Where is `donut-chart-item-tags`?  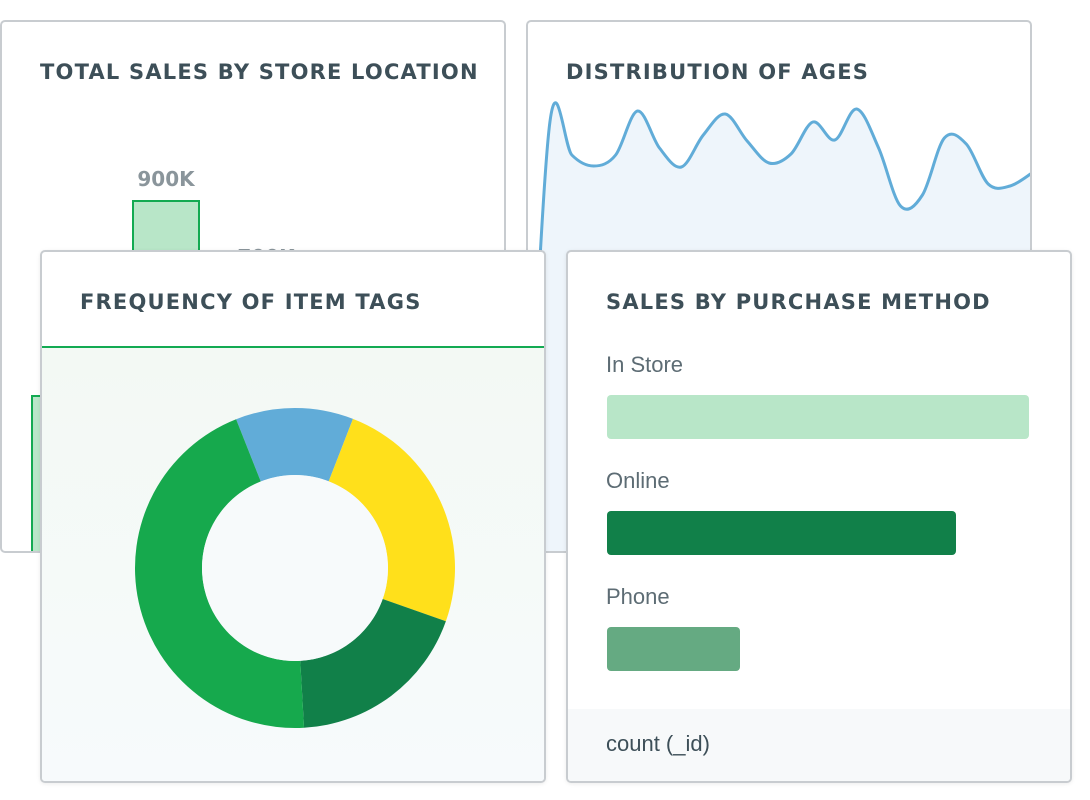
donut-chart-item-tags is located at coordinates (294, 568).